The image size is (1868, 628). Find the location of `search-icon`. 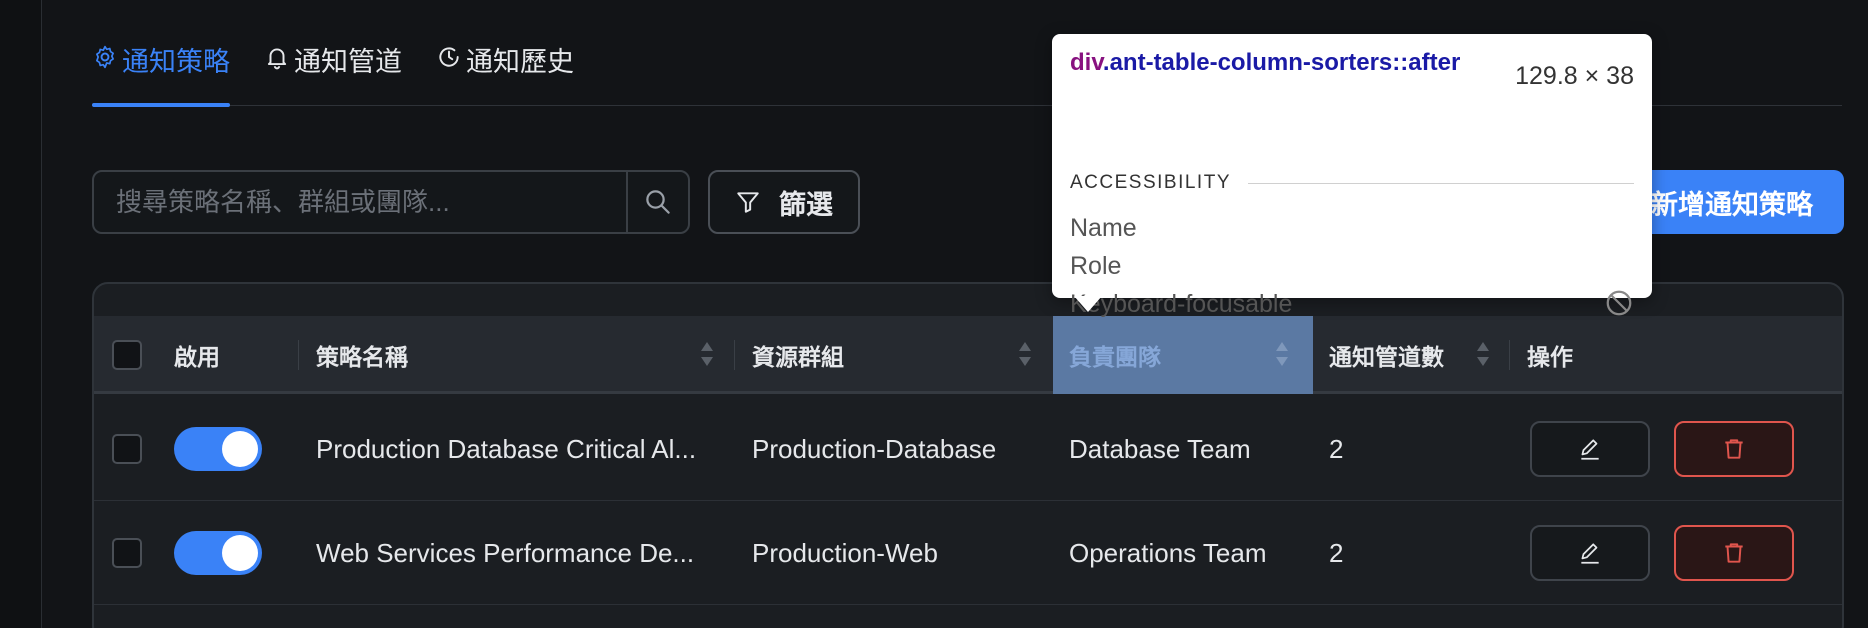

search-icon is located at coordinates (658, 202).